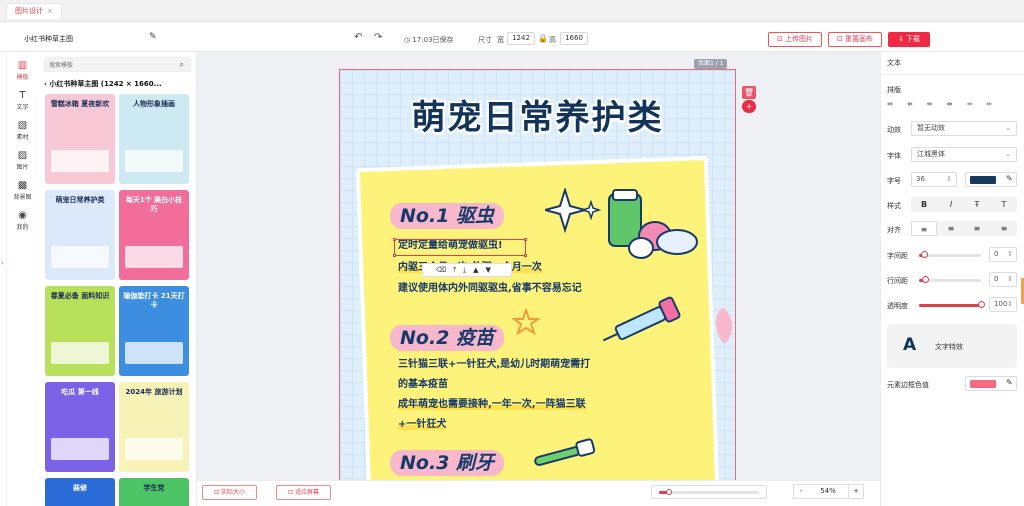 The height and width of the screenshot is (506, 1024). I want to click on letter-spacing-slider, so click(950, 254).